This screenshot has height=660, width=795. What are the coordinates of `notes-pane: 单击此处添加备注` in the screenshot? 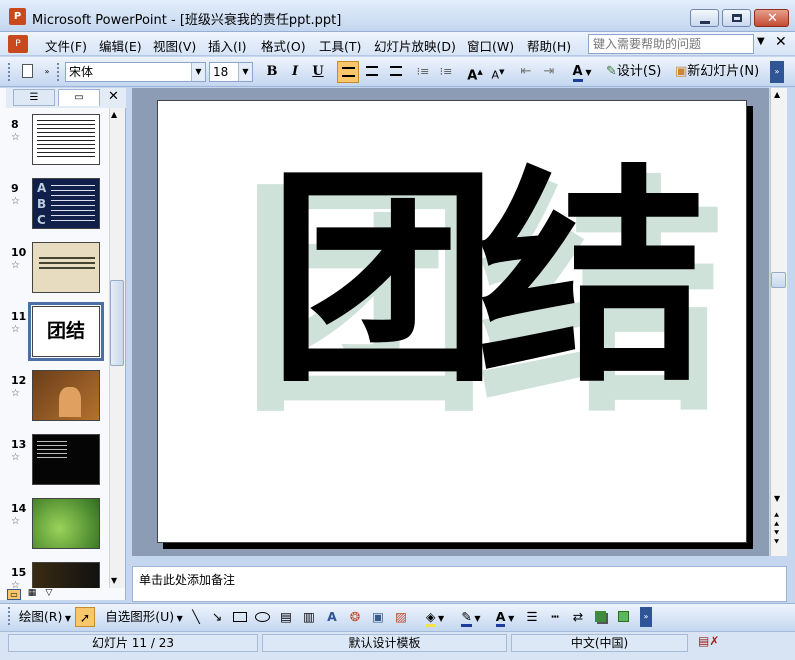 It's located at (459, 584).